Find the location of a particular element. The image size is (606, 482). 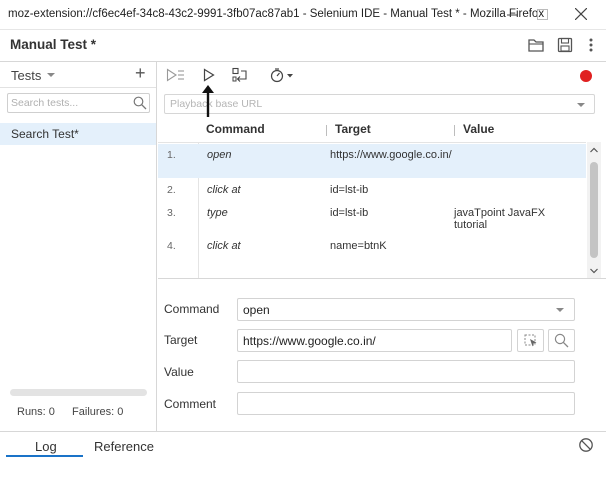

run-stats: Runs: 0 Failures: 0 is located at coordinates (70, 412).